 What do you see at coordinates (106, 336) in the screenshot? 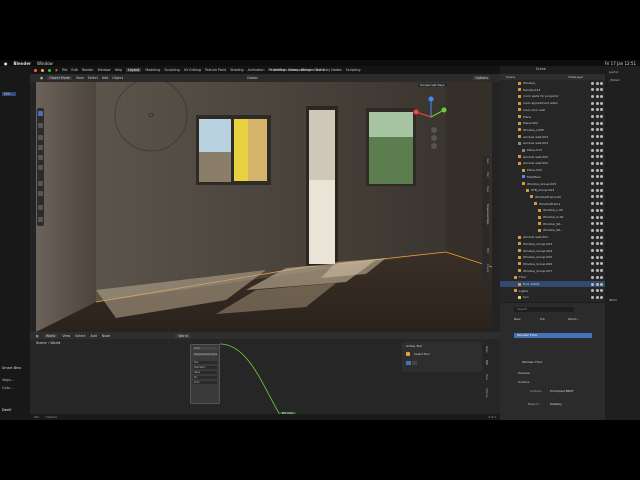
I see `node-menu-node: Node` at bounding box center [106, 336].